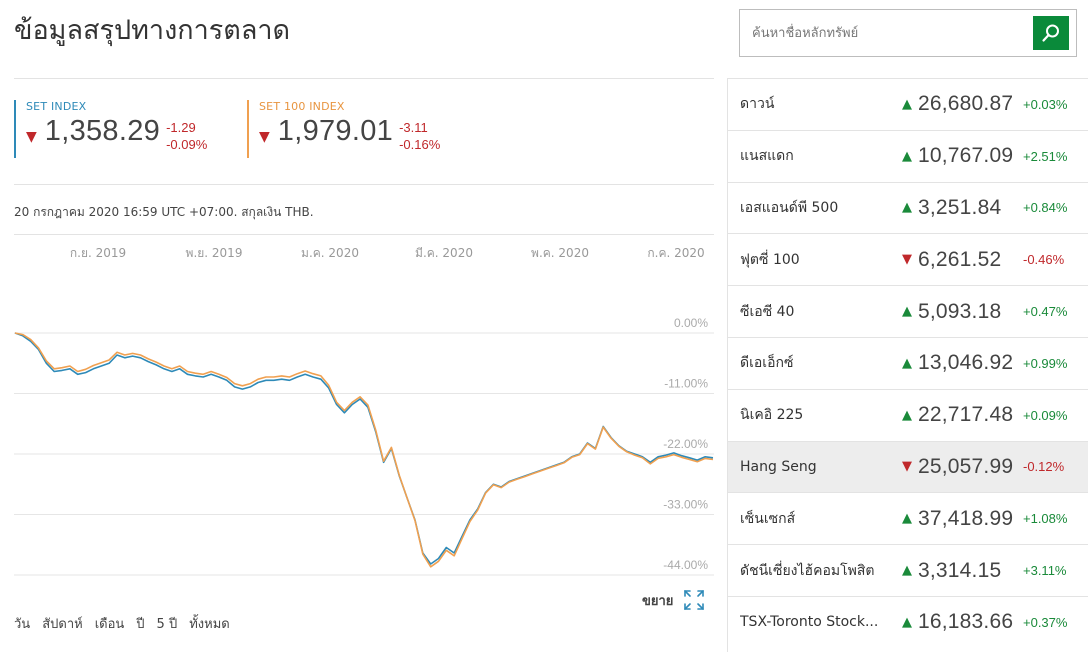 The image size is (1088, 652). What do you see at coordinates (413, 127) in the screenshot?
I see `set100-index-change: -3.11` at bounding box center [413, 127].